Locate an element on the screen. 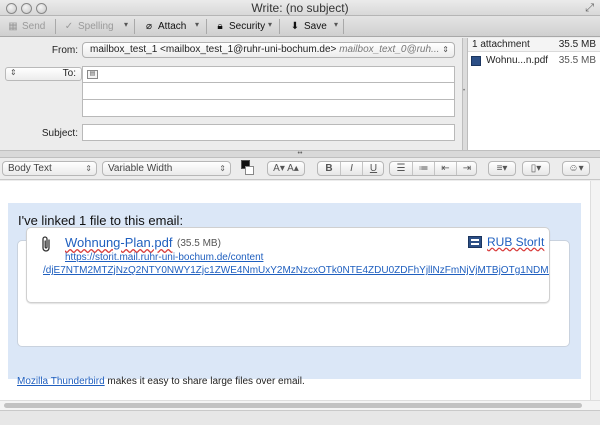 This screenshot has height=425, width=600. text-color-picker is located at coordinates (248, 168).